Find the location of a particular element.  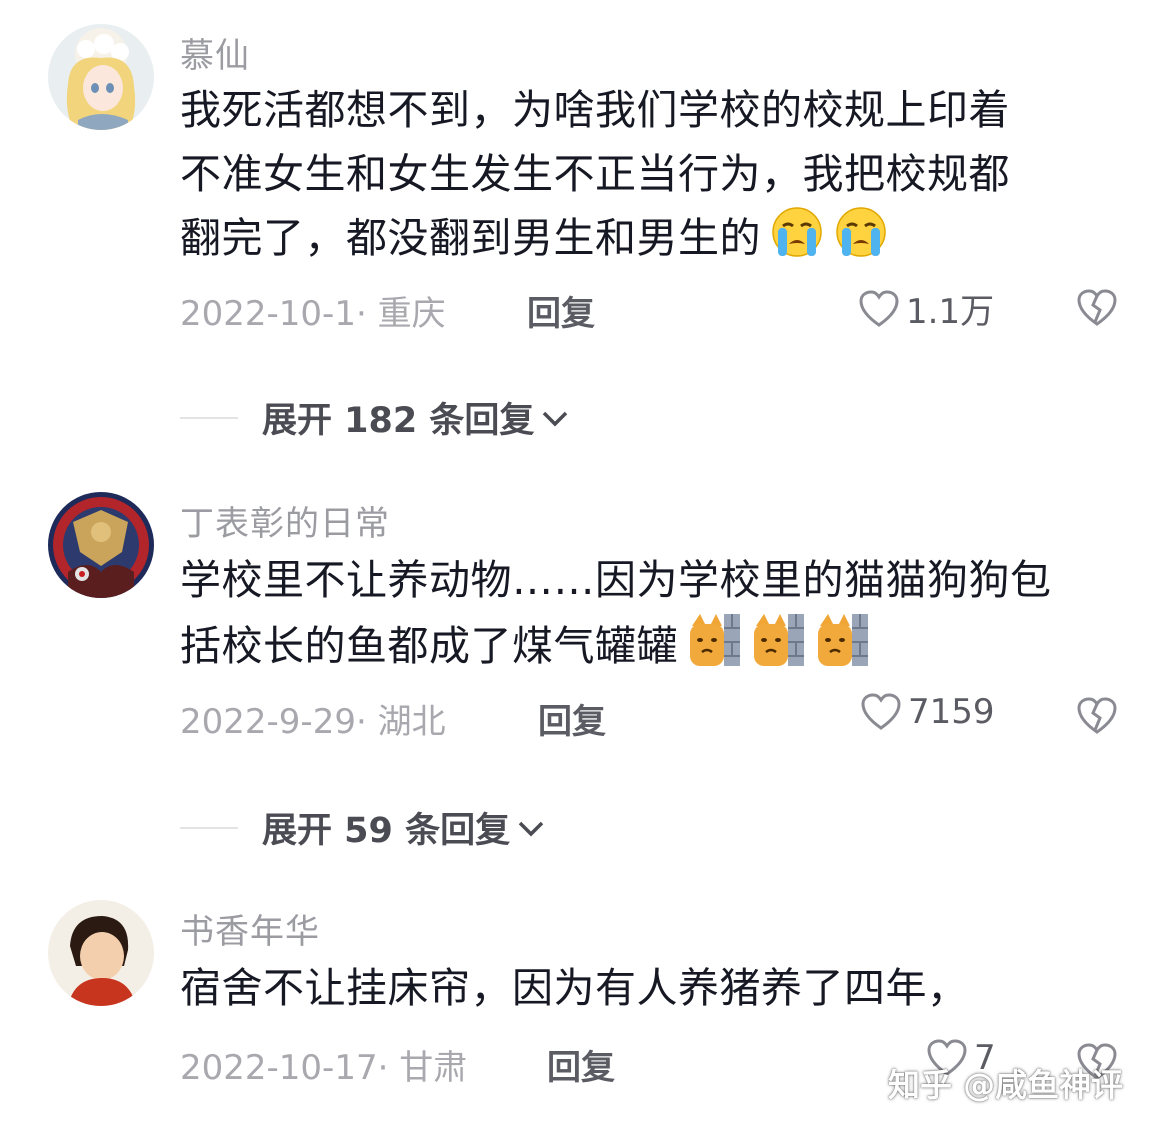

comment-text-line: 学校里不让养动物……因为学校里的猫猫狗狗包 is located at coordinates (616, 580).